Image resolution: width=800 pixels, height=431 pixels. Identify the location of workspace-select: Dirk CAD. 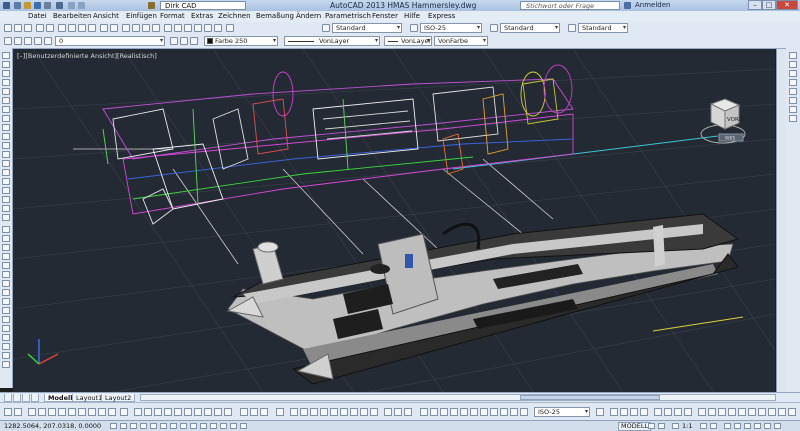
(203, 5).